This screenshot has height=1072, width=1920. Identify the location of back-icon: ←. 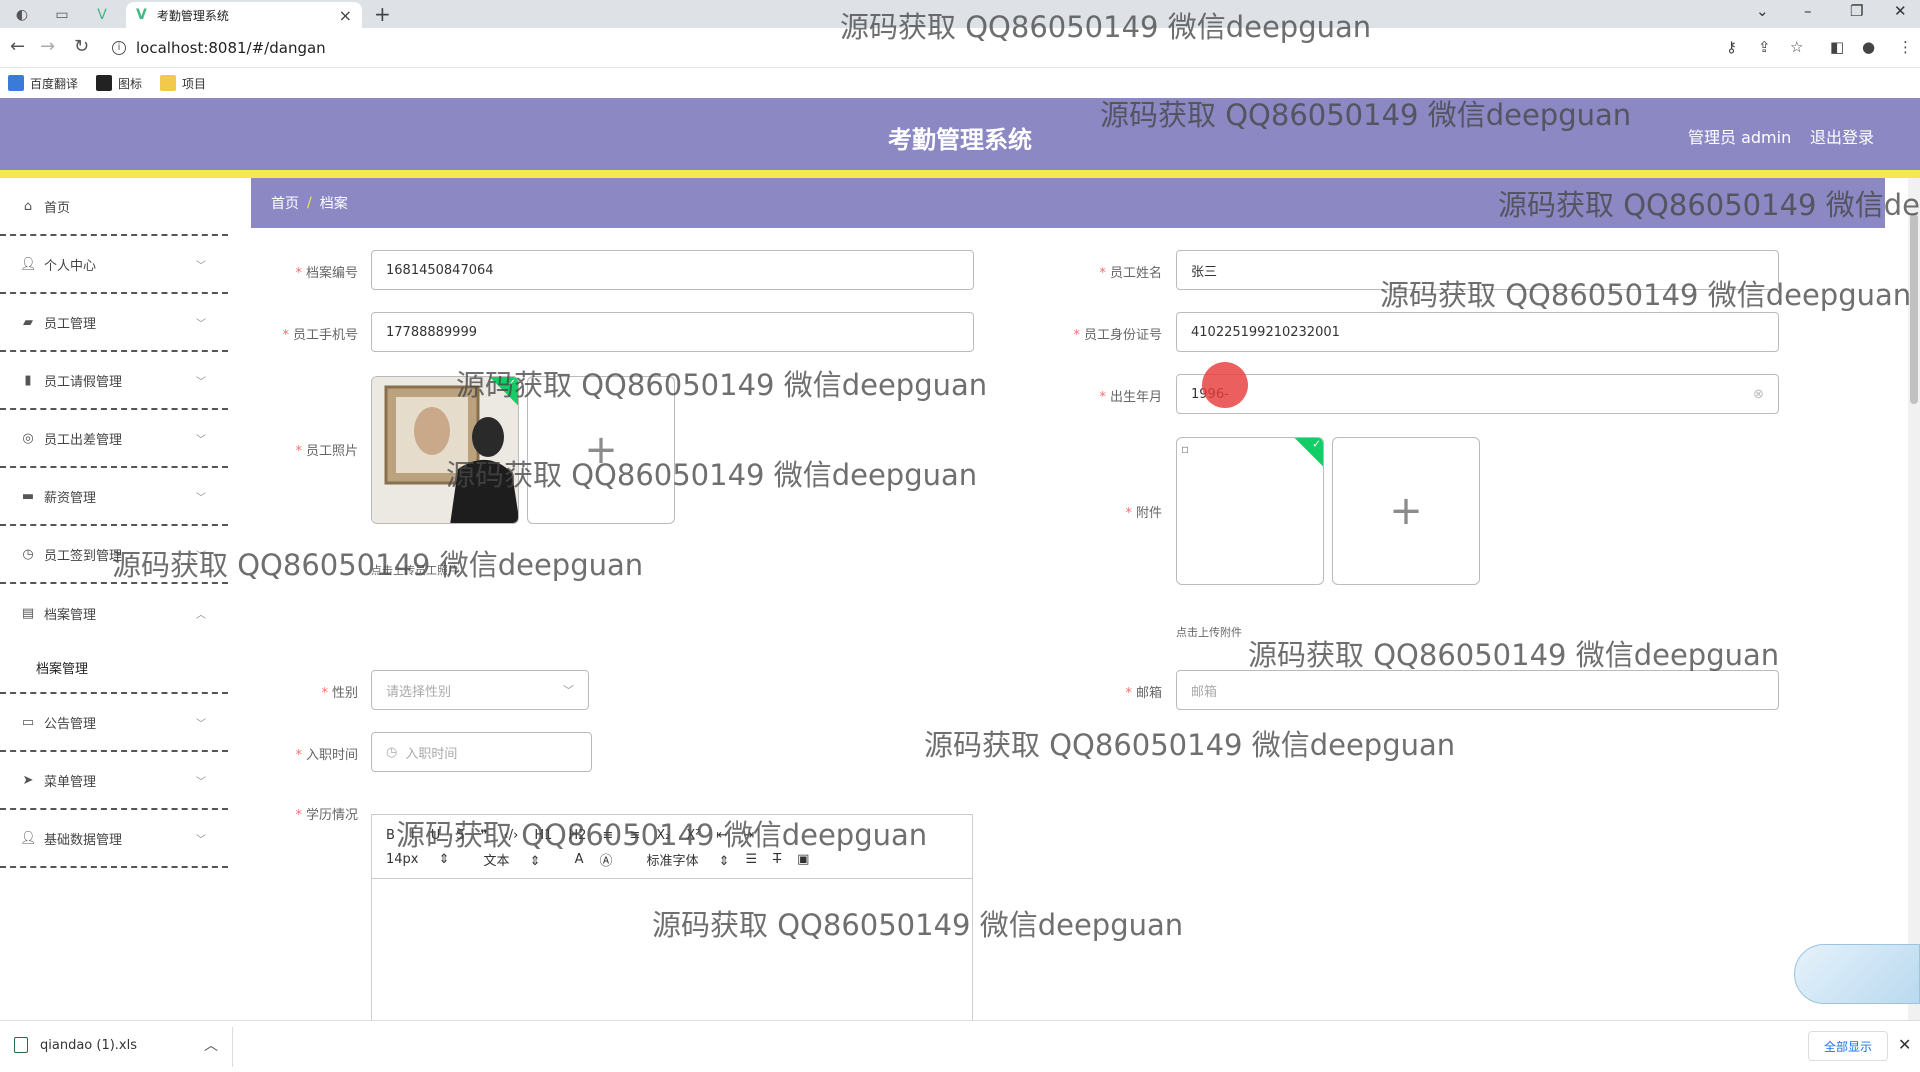
(17, 46).